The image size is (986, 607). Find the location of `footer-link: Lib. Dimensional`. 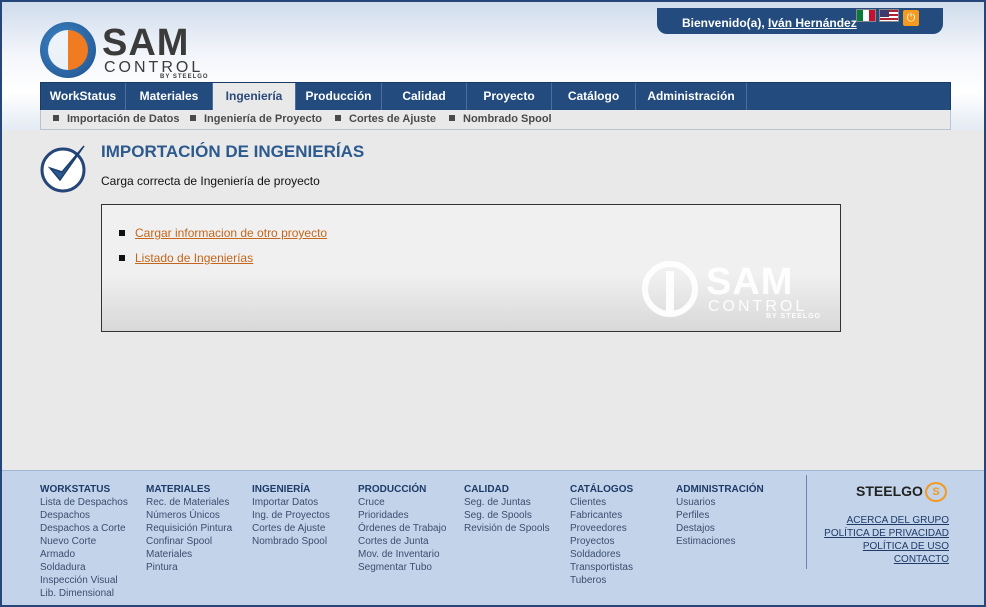

footer-link: Lib. Dimensional is located at coordinates (84, 593).